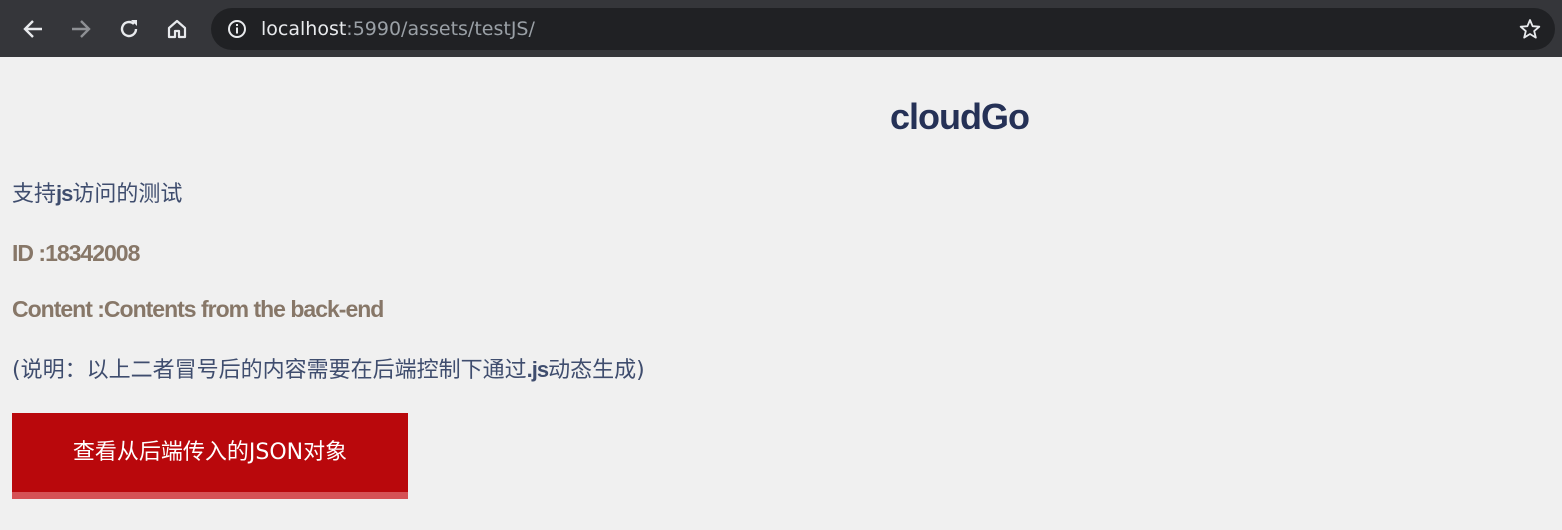 The image size is (1562, 530). What do you see at coordinates (34, 194) in the screenshot?
I see `intro-prefix: 支持` at bounding box center [34, 194].